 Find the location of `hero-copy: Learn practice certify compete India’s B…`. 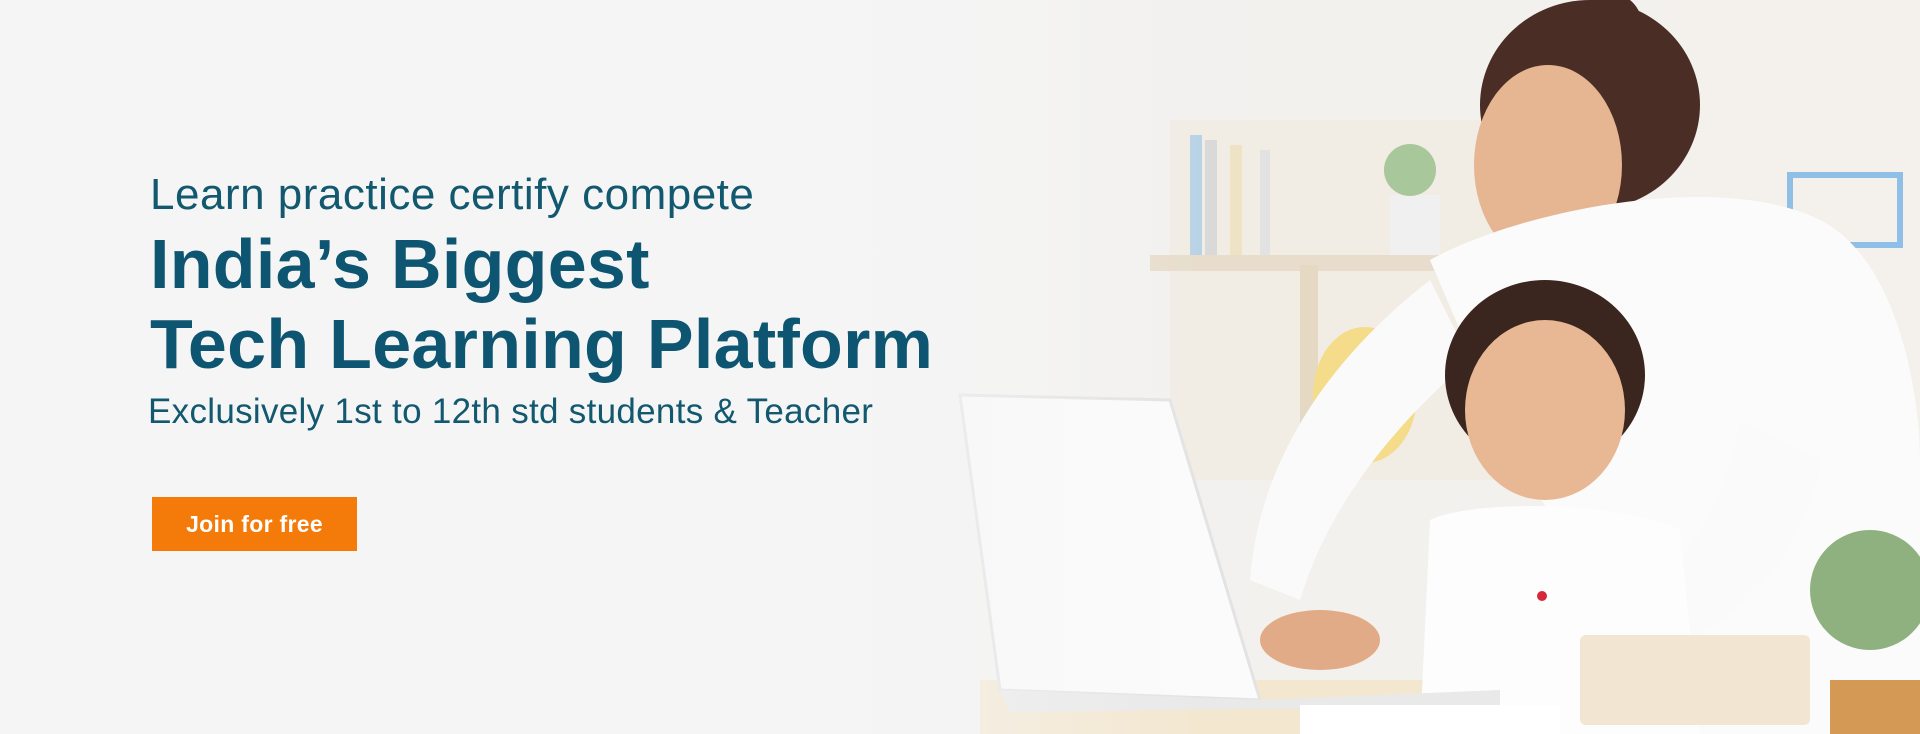

hero-copy: Learn practice certify compete India’s B… is located at coordinates (540, 301).